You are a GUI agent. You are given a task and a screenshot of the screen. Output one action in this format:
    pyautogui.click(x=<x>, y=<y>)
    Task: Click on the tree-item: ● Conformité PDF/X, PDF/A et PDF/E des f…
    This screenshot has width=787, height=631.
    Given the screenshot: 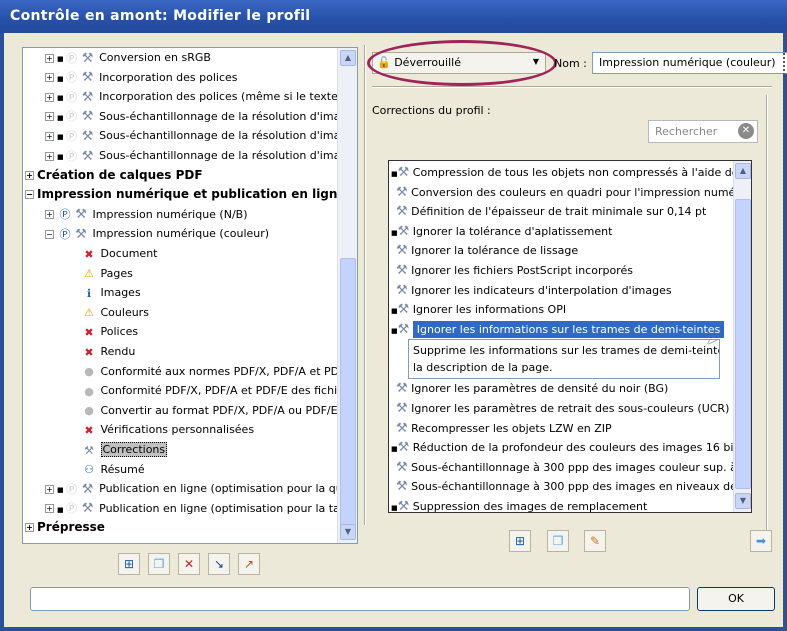 What is the action you would take?
    pyautogui.click(x=212, y=390)
    